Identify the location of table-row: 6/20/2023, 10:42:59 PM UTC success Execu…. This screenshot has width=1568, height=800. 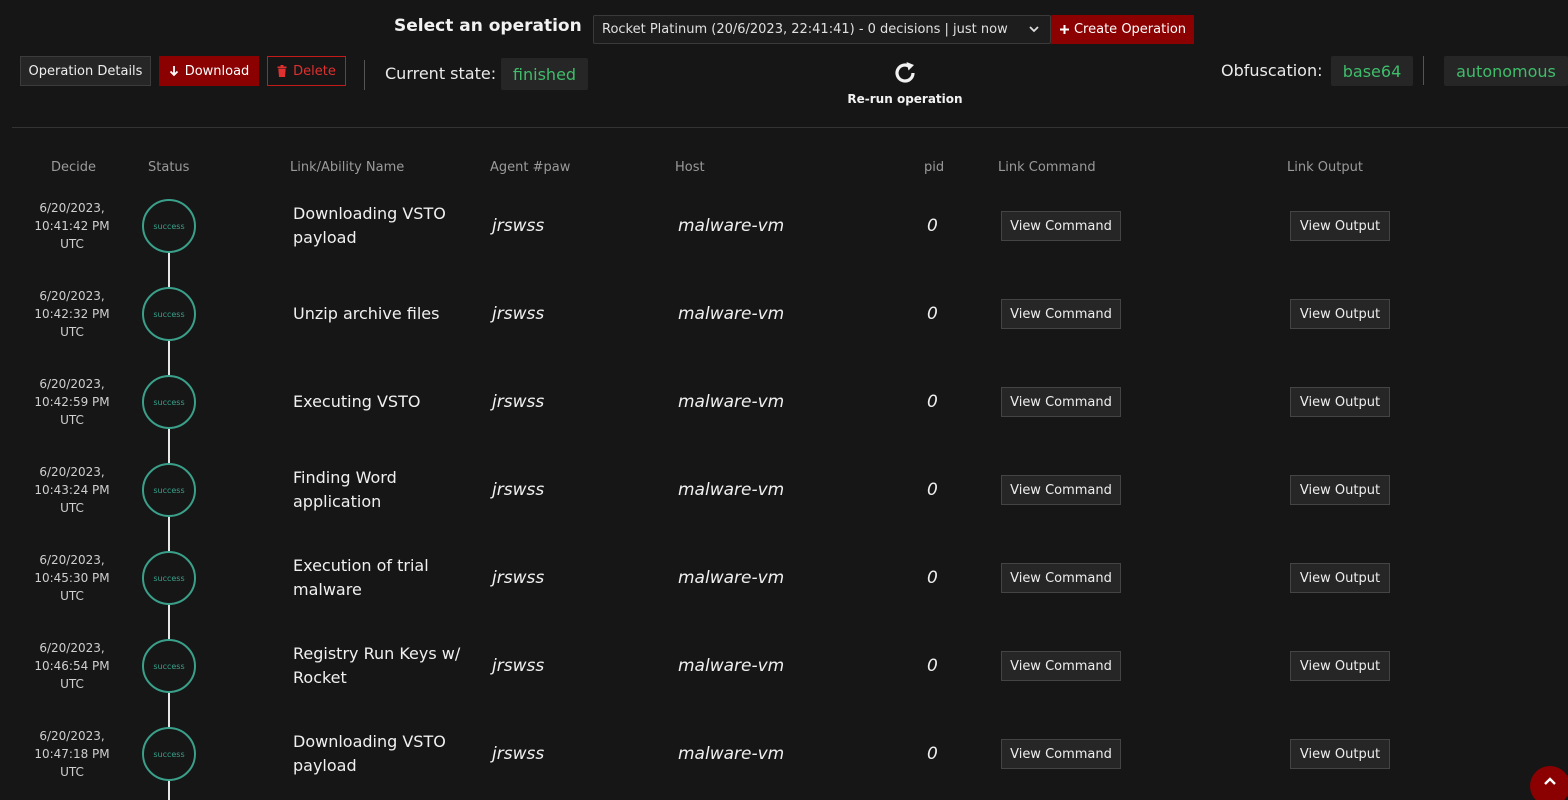
(784, 402).